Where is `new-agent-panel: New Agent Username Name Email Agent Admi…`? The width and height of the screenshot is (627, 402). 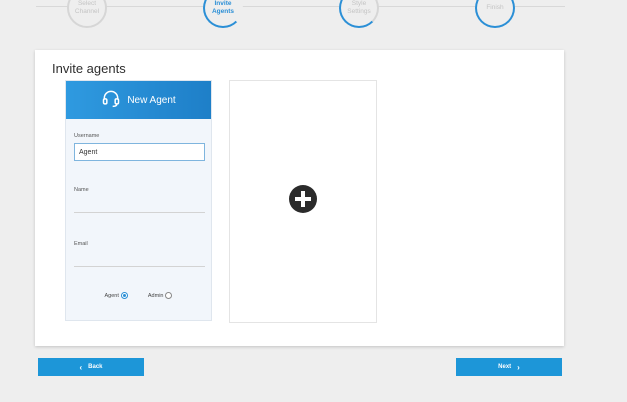 new-agent-panel: New Agent Username Name Email Agent Admi… is located at coordinates (138, 200).